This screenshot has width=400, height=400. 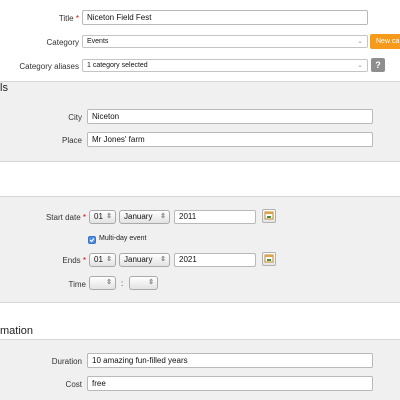 I want to click on ends-label: Ends *, so click(x=74, y=260).